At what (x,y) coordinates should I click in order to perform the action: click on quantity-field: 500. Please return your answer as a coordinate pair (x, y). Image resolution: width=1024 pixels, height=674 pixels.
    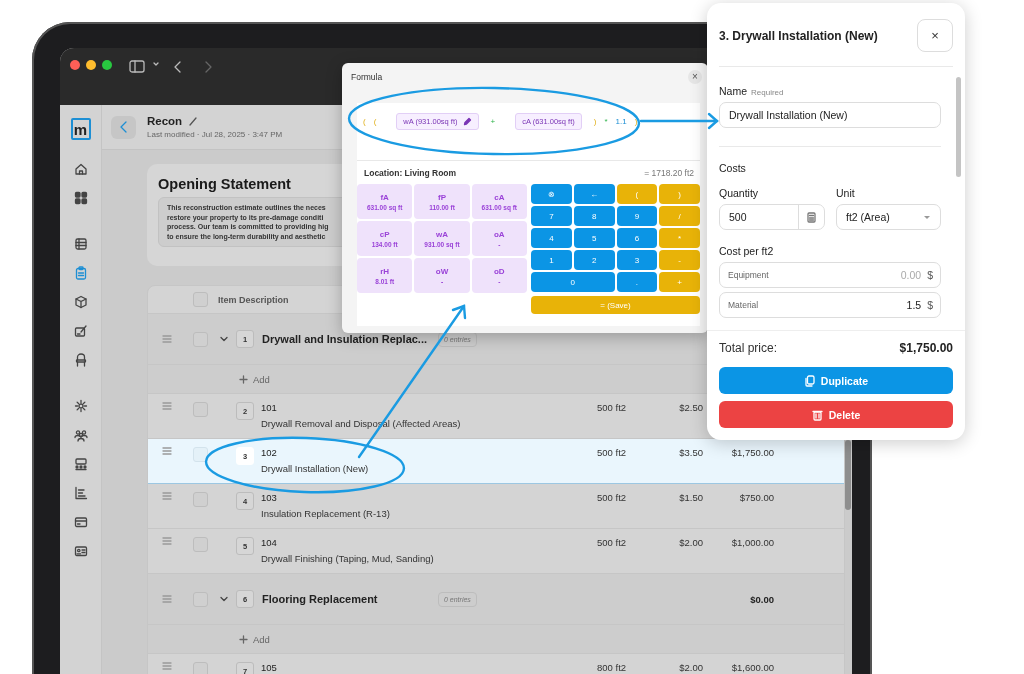
    Looking at the image, I should click on (772, 217).